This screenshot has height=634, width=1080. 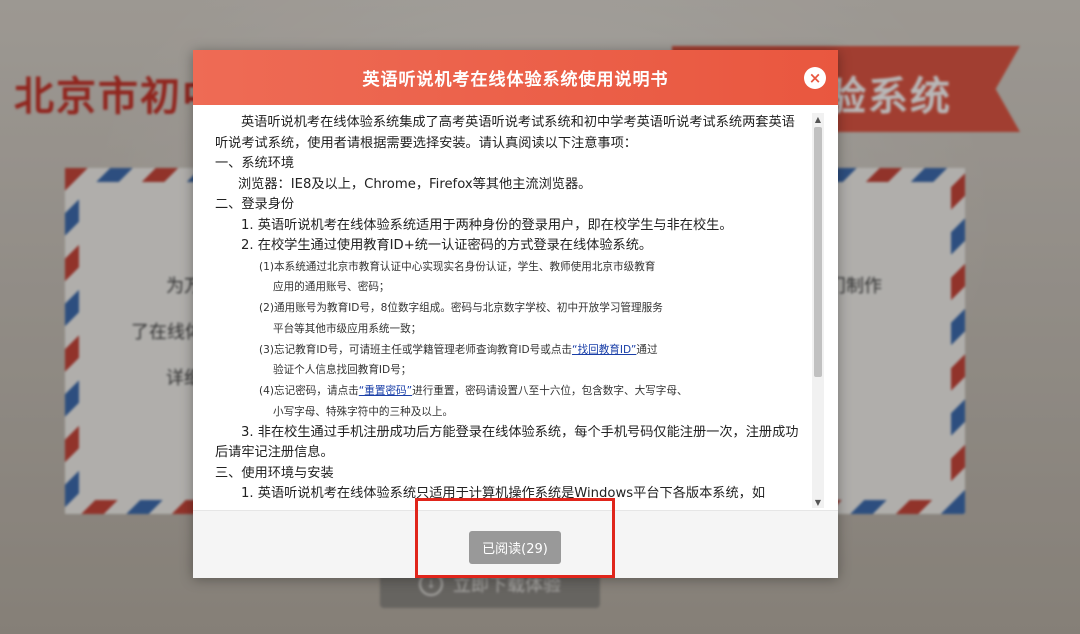 What do you see at coordinates (255, 163) in the screenshot?
I see `section-1-heading: 一、系统环境` at bounding box center [255, 163].